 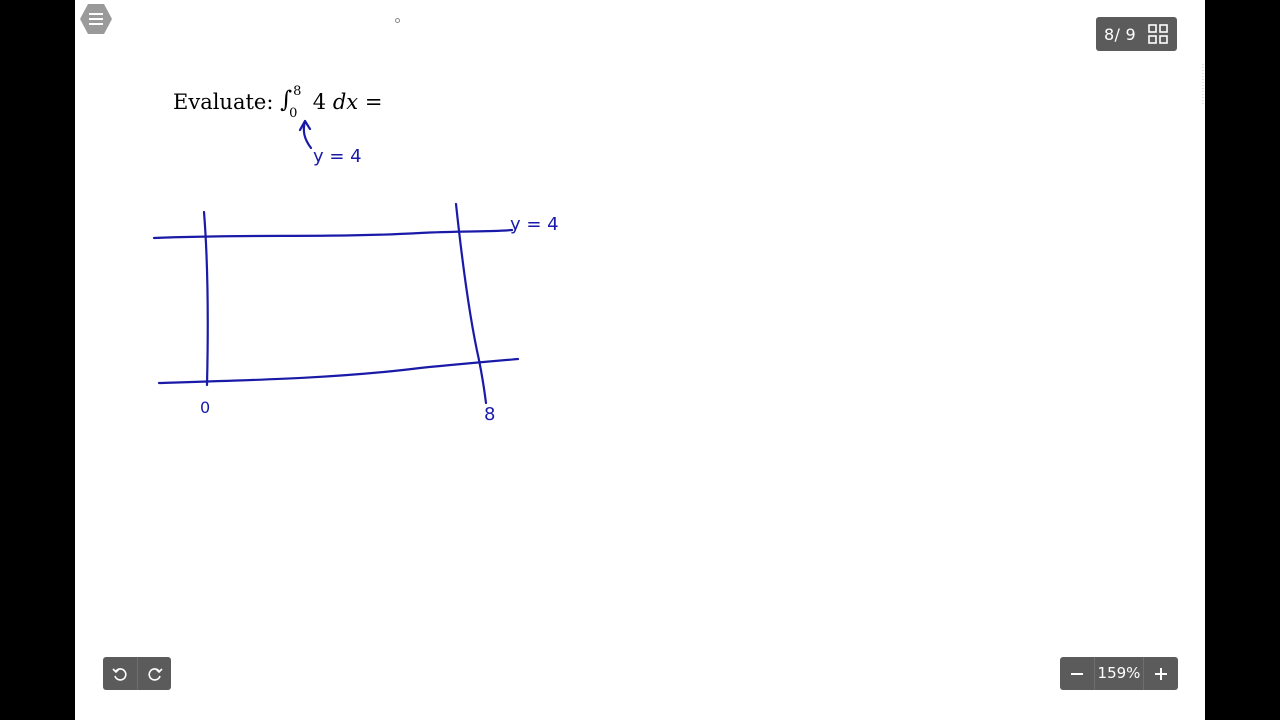 I want to click on arrow-label: y = 4, so click(x=337, y=156).